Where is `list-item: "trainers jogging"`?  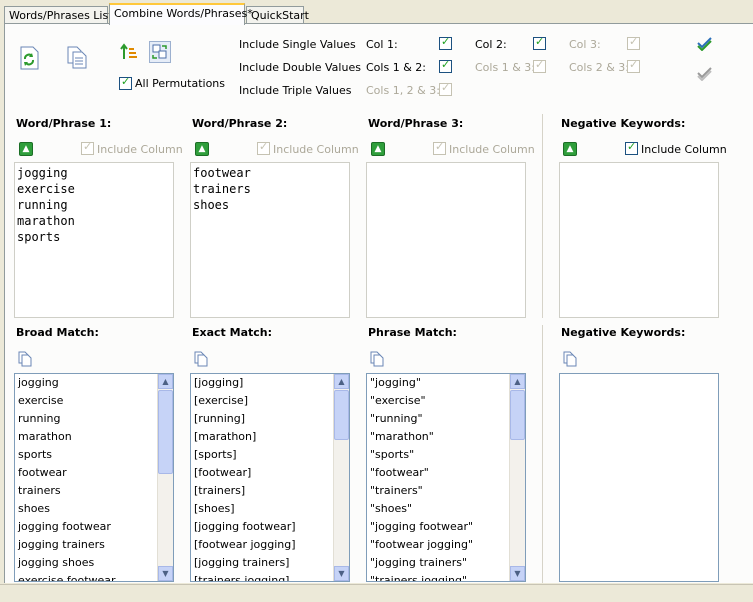
list-item: "trainers jogging" is located at coordinates (446, 576).